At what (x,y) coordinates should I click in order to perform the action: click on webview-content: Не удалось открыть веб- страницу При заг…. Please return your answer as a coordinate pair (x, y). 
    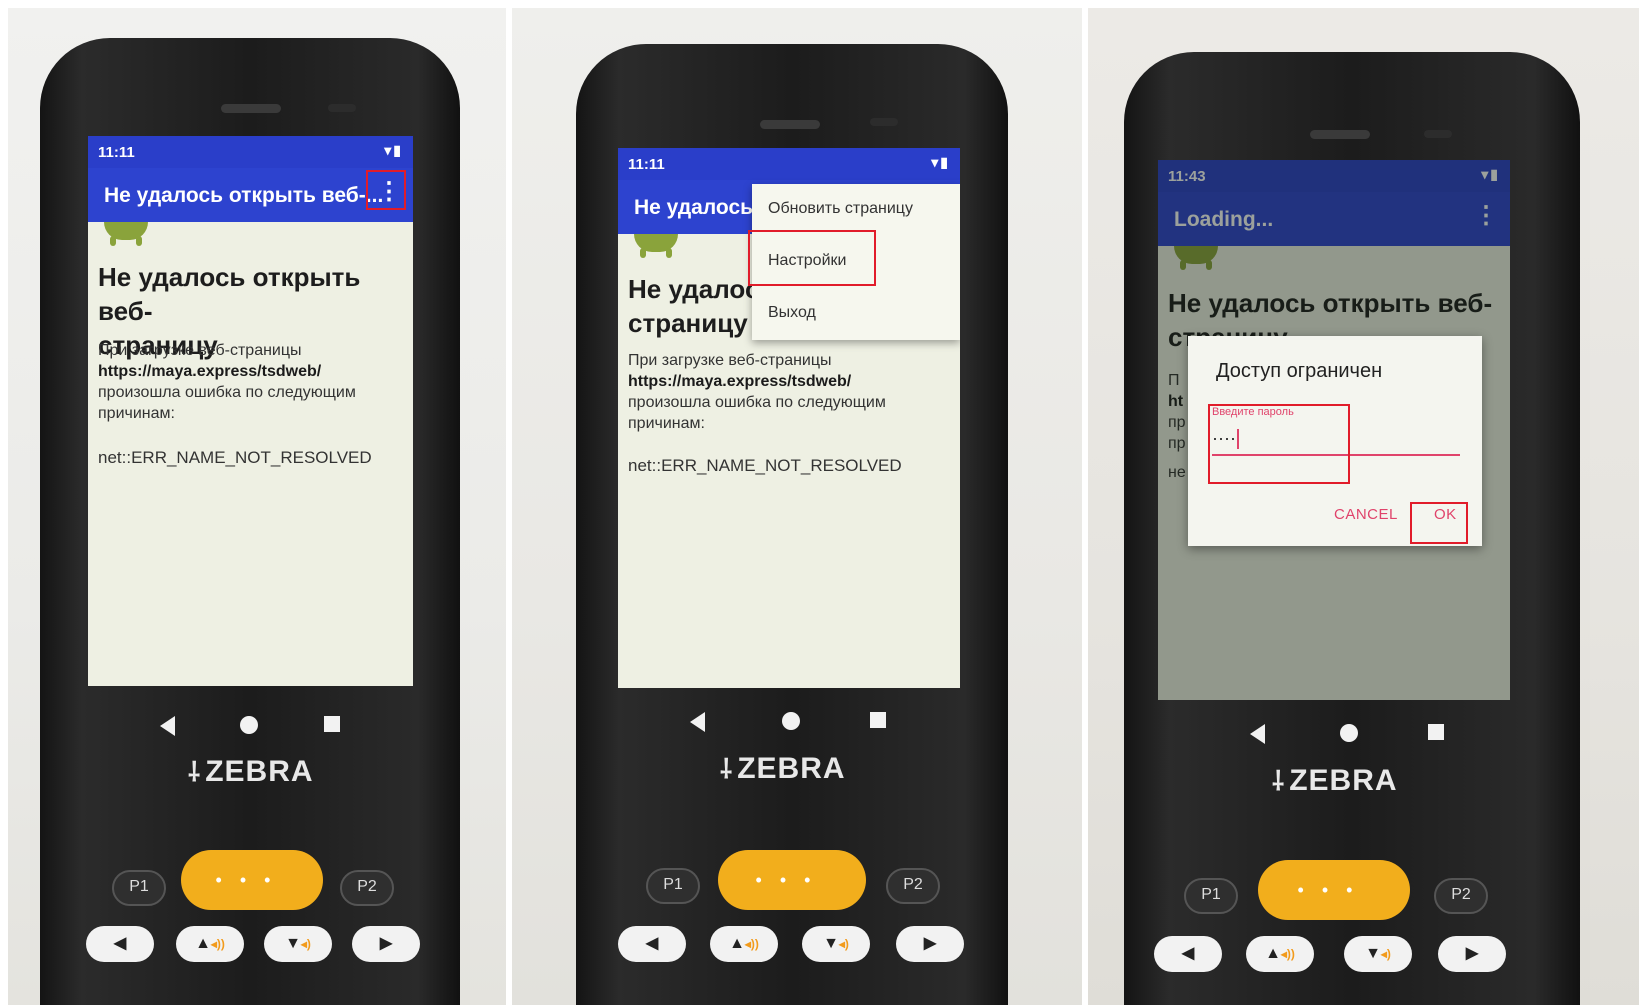
    Looking at the image, I should click on (250, 454).